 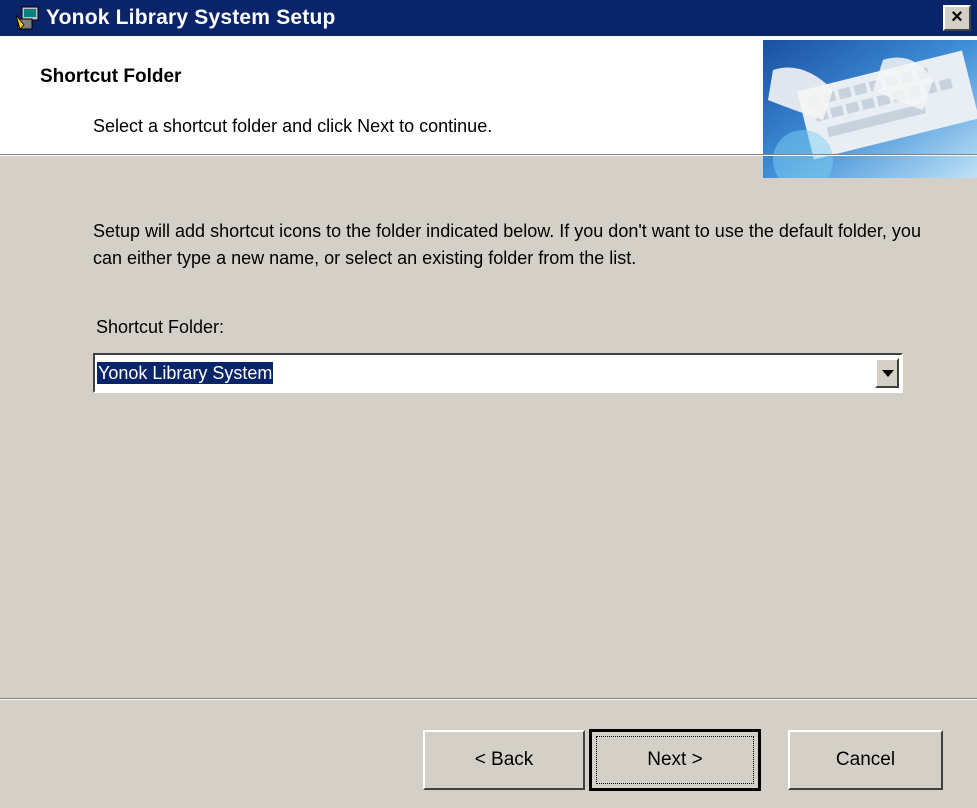 I want to click on back-button-label: < Back, so click(x=504, y=759).